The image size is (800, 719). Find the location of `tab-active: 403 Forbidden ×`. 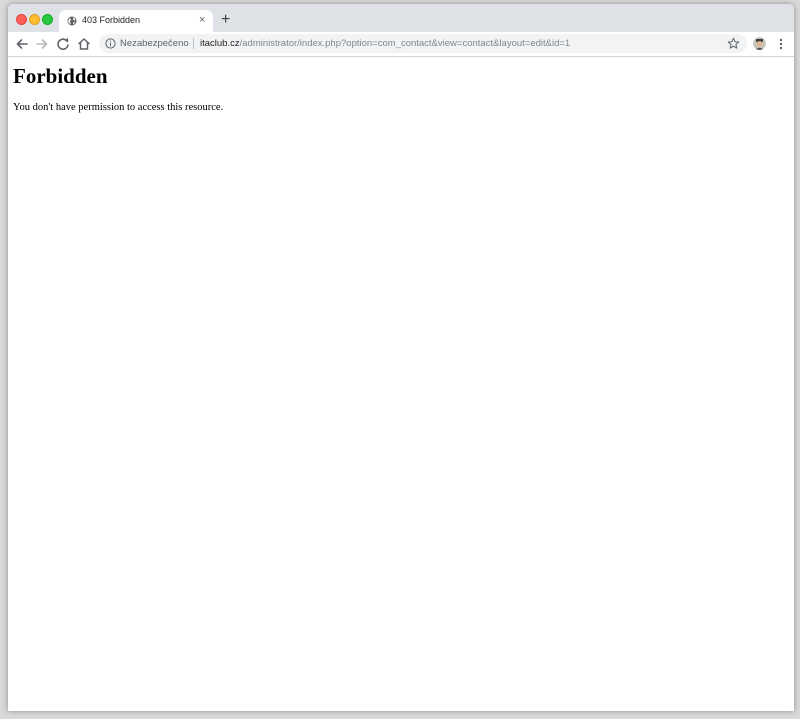

tab-active: 403 Forbidden × is located at coordinates (136, 21).